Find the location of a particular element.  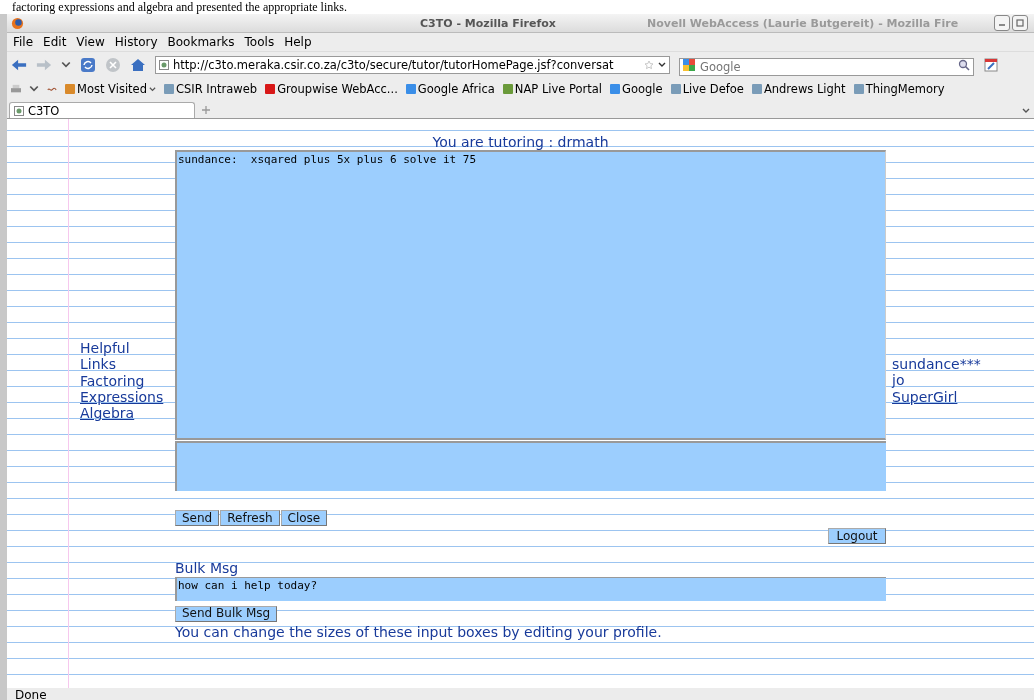

window-title: C3TO - Mozilla Firefox is located at coordinates (488, 23).